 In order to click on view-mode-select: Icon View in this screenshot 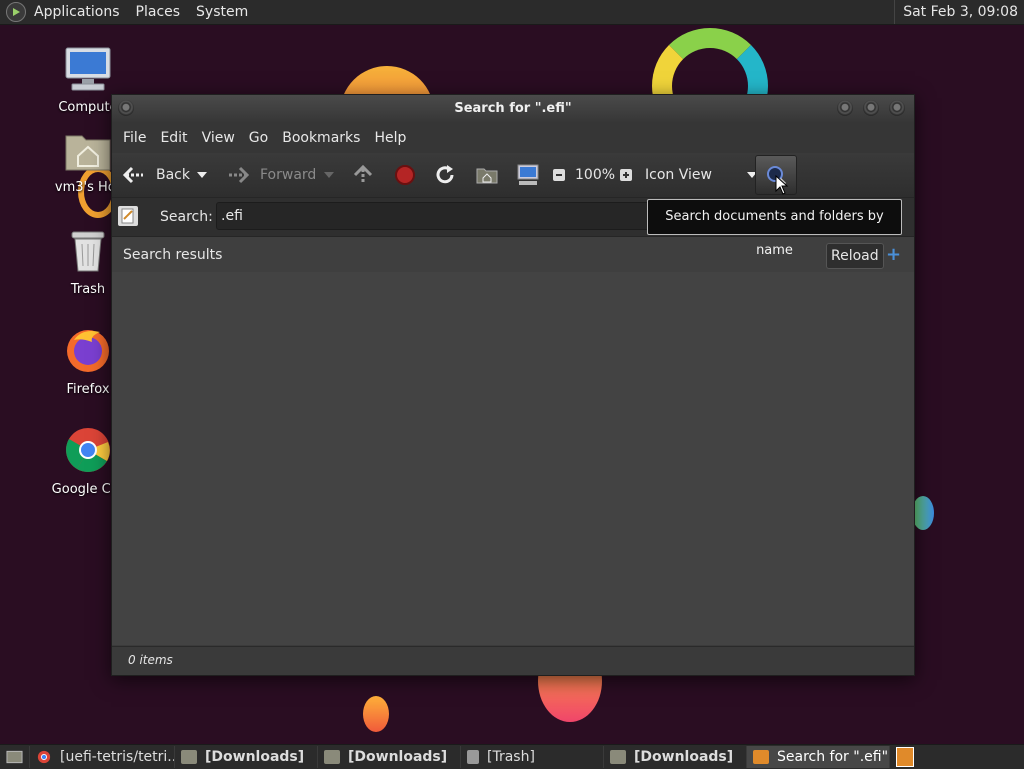, I will do `click(701, 175)`.